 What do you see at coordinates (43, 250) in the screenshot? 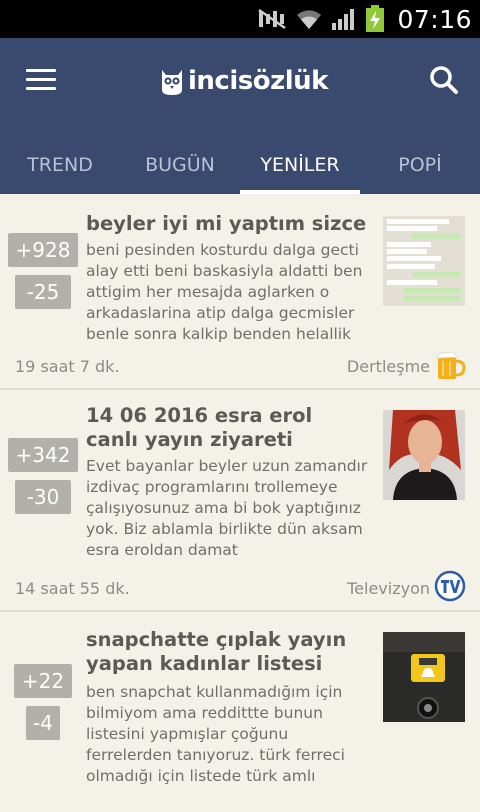
I see `upvote-button: +928` at bounding box center [43, 250].